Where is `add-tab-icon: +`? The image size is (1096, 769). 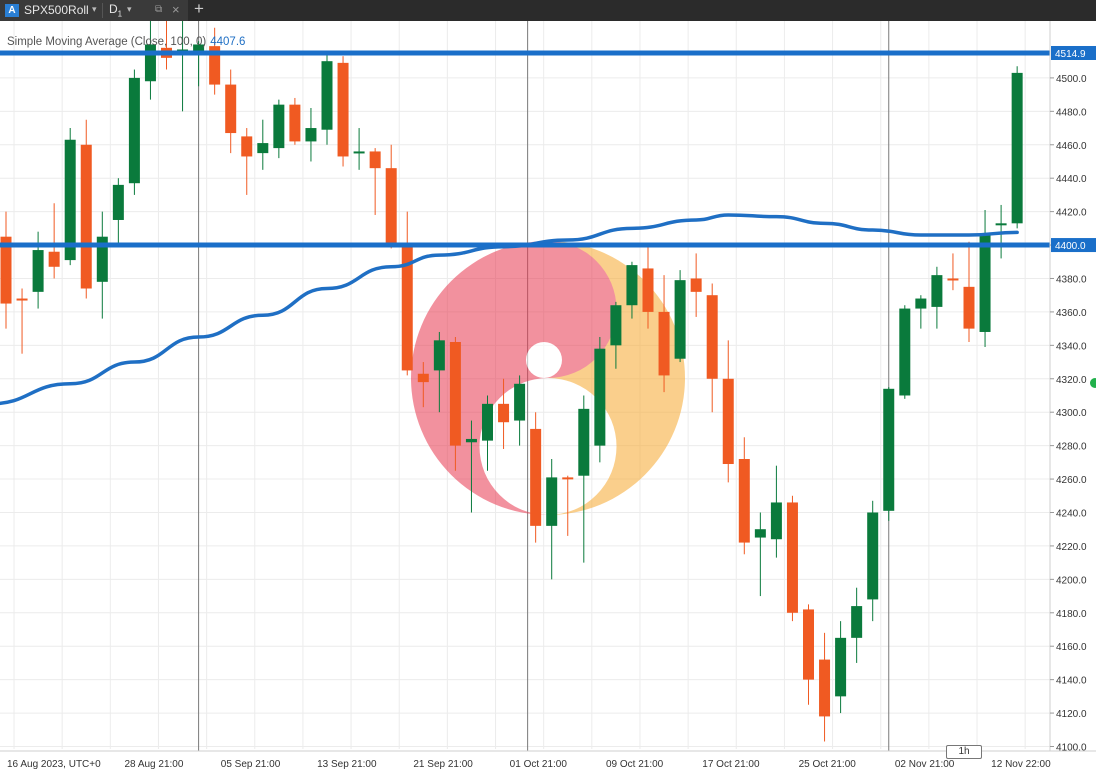
add-tab-icon: + is located at coordinates (199, 9).